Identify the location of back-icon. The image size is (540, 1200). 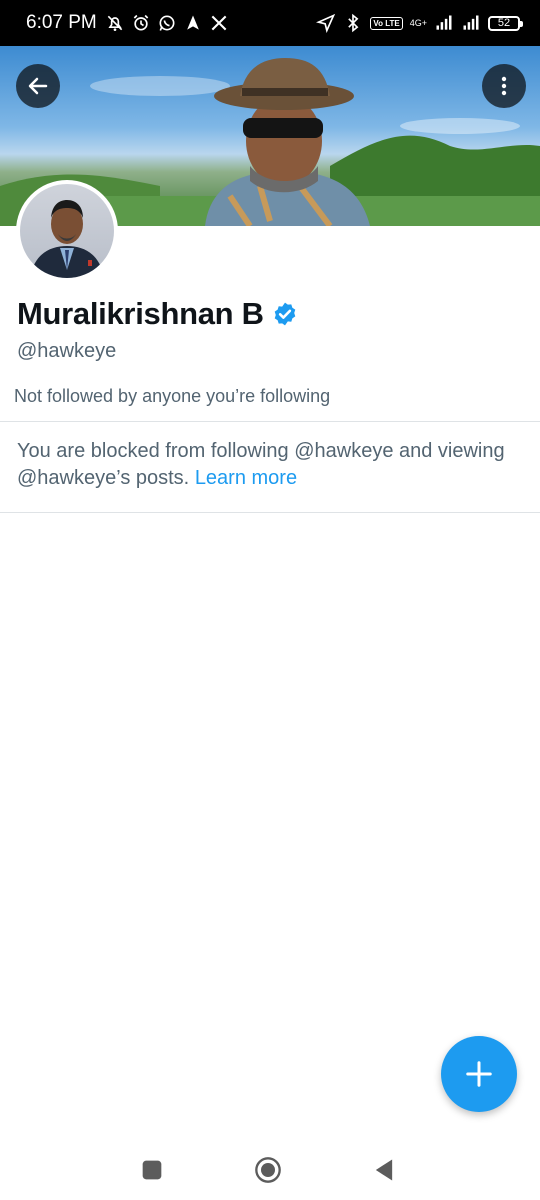
(384, 1170).